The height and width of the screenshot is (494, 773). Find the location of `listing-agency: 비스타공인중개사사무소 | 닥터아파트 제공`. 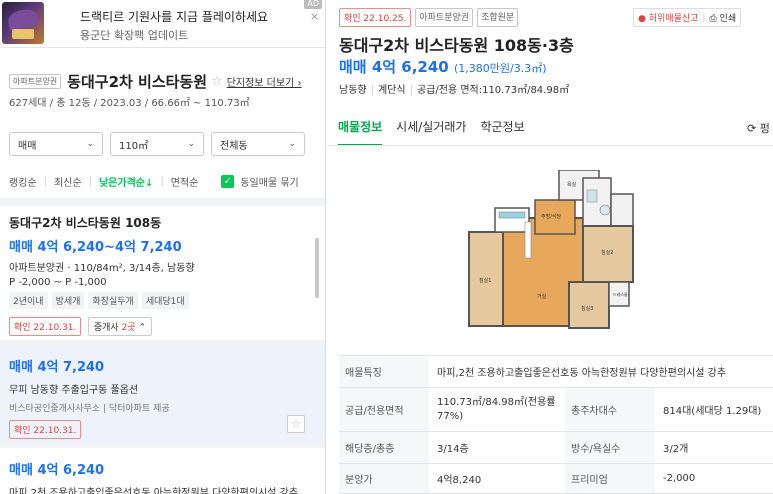

listing-agency: 비스타공인중개사사무소 | 닥터아파트 제공 is located at coordinates (89, 409).